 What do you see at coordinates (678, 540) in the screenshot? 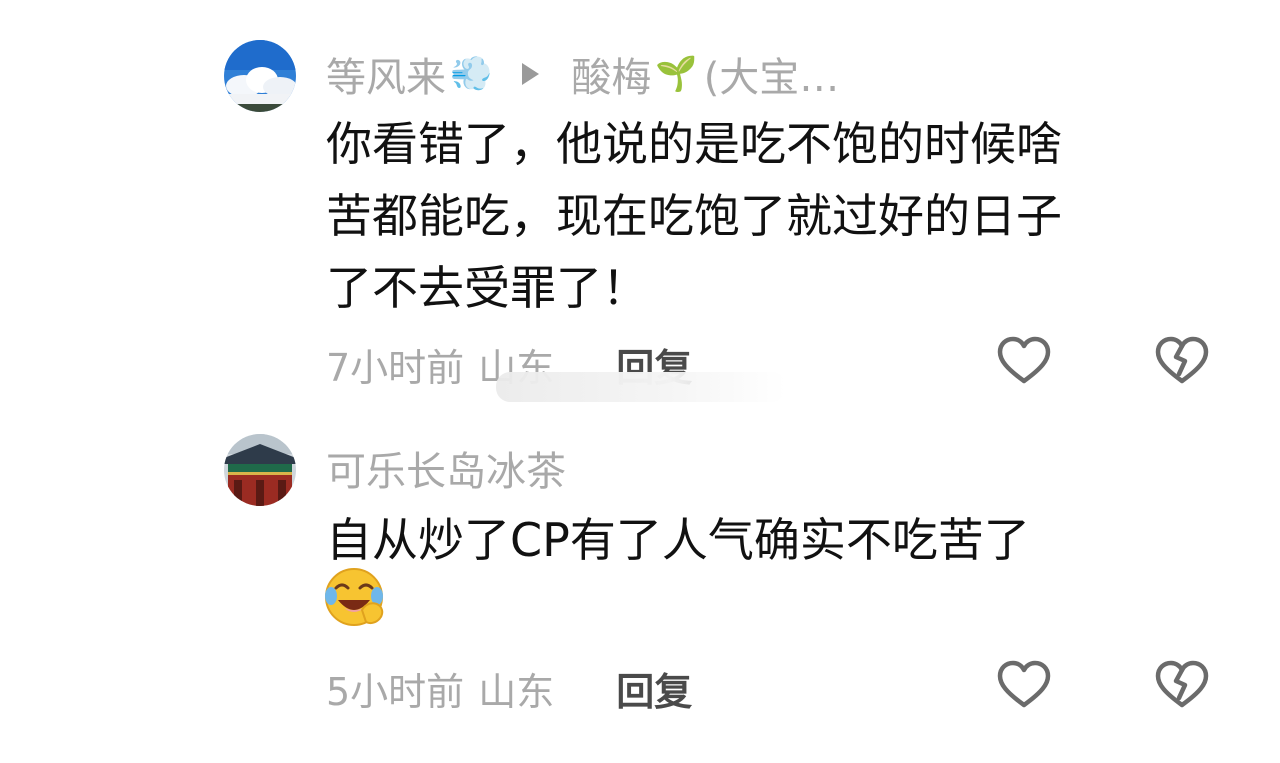
I see `comment-line: 自从炒了CP有了人气确实不吃苦了` at bounding box center [678, 540].